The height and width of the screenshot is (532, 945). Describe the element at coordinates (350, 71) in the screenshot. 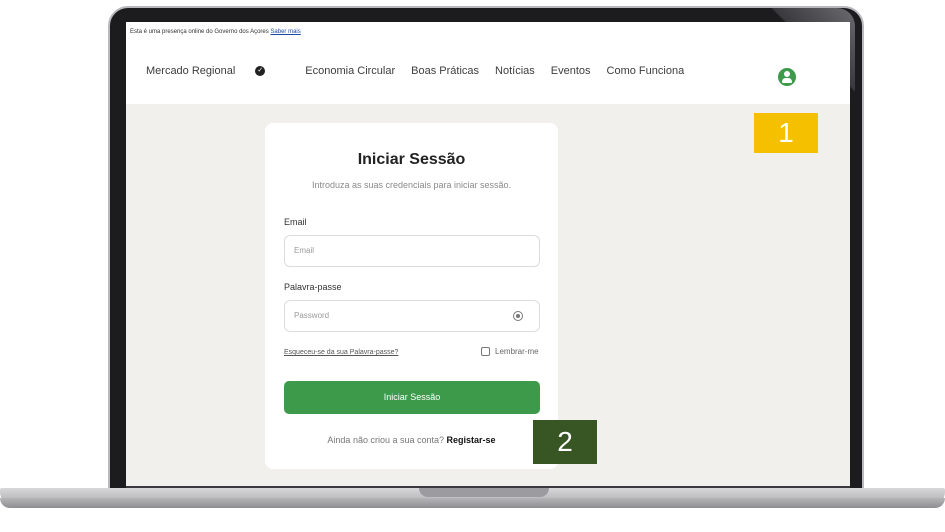

I see `nav-economia-circular: Economia Circular` at that location.